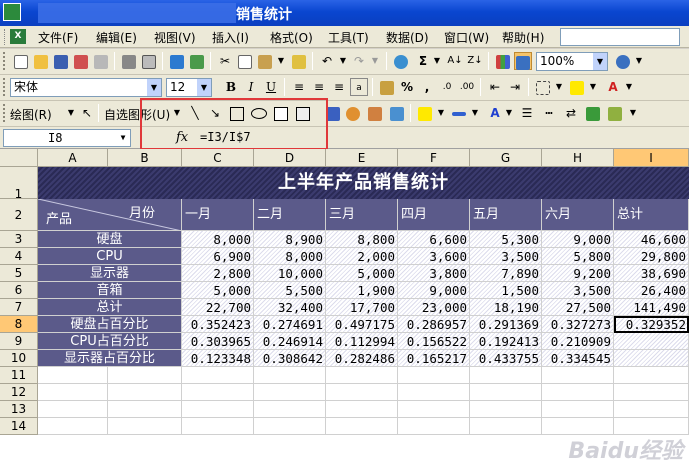  What do you see at coordinates (506, 324) in the screenshot?
I see `data-cell: 0.291369` at bounding box center [506, 324].